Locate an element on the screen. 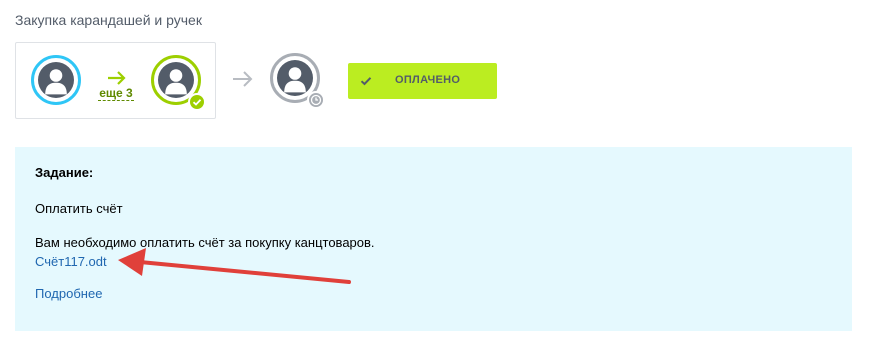 The width and height of the screenshot is (886, 352). process-title: Закупка карандашей и ручек is located at coordinates (108, 20).